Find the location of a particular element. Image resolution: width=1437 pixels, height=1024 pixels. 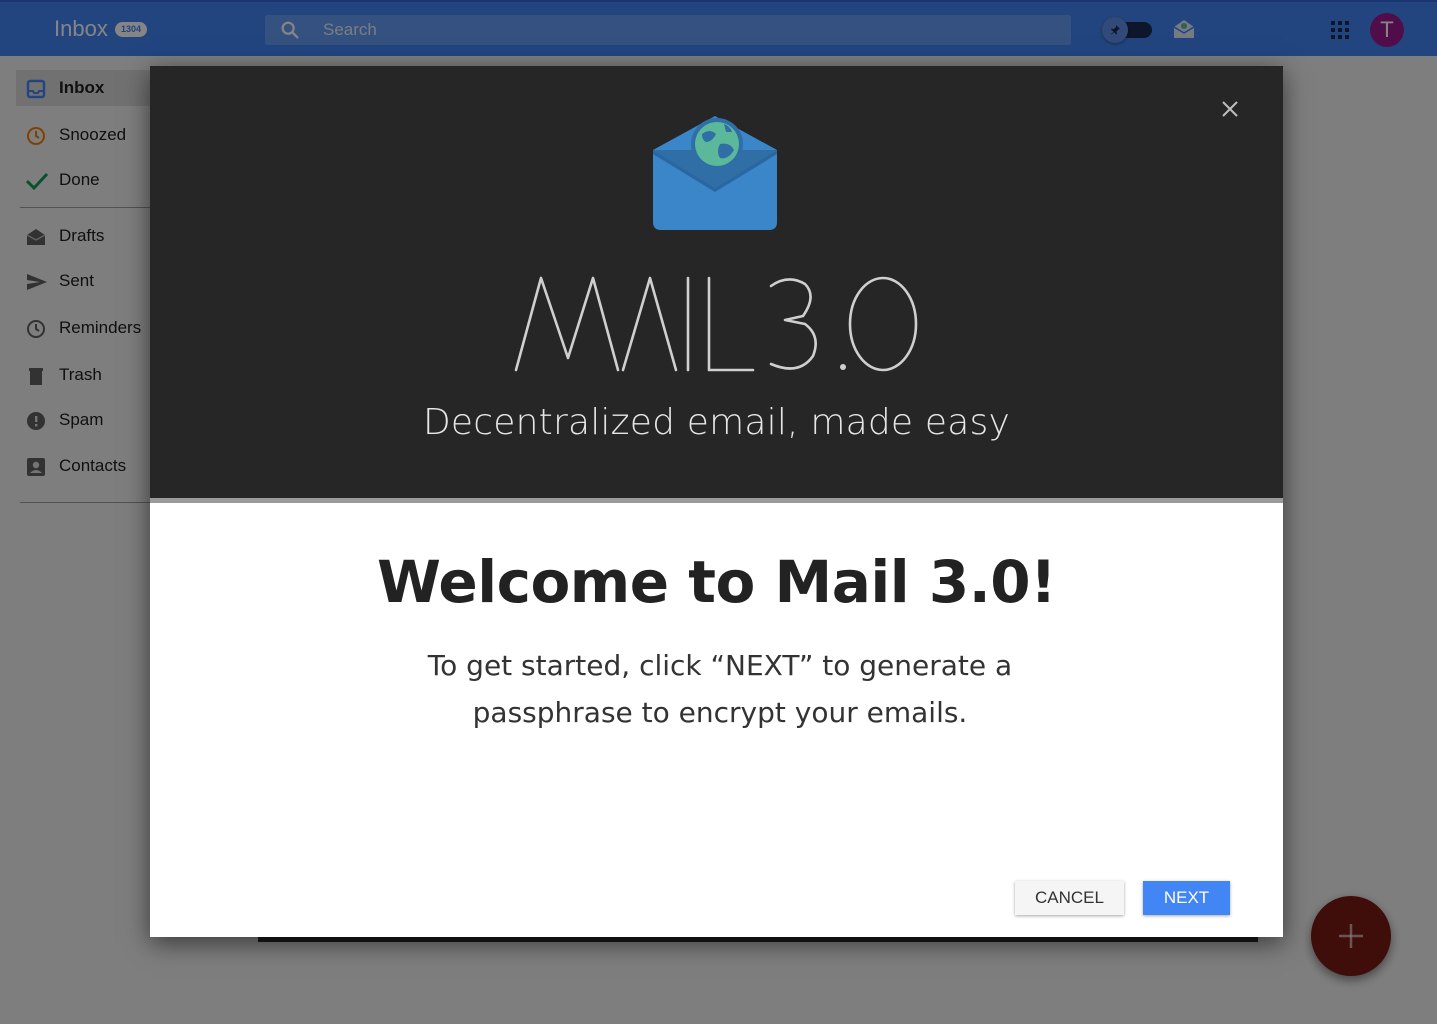

mail3-wordmark is located at coordinates (718, 326).